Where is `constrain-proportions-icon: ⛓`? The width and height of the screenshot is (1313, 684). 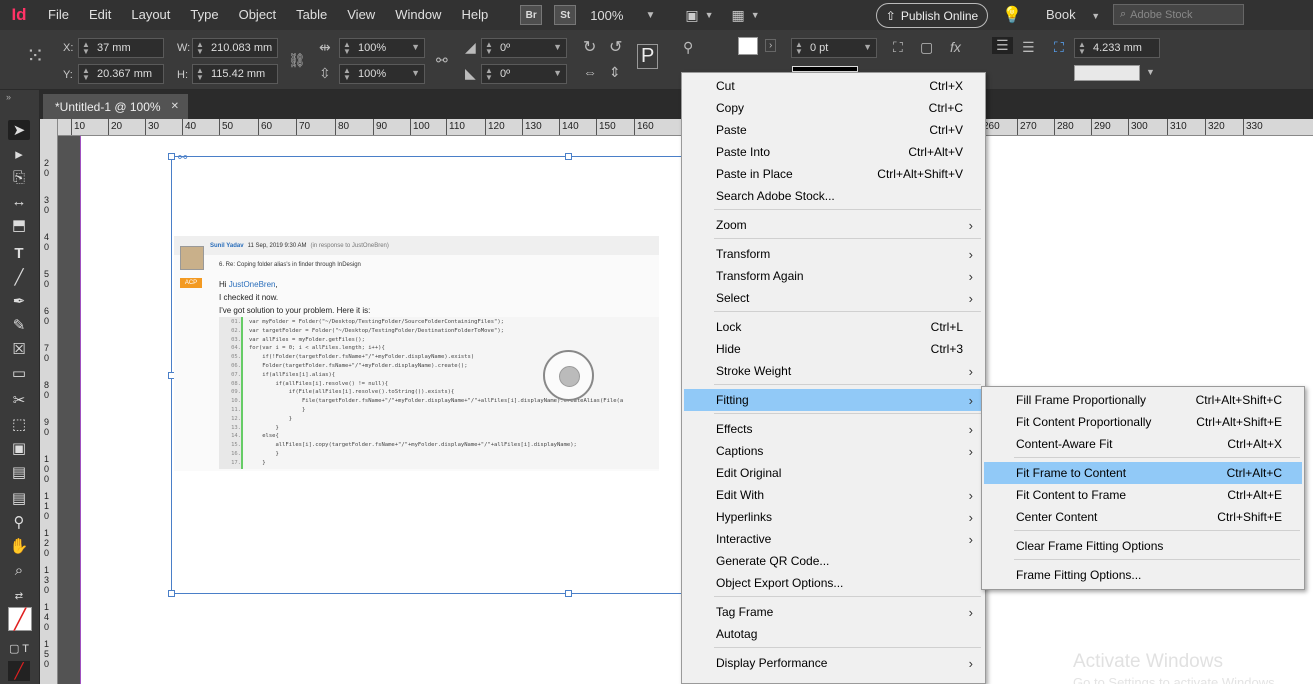
constrain-proportions-icon: ⛓ is located at coordinates (297, 60).